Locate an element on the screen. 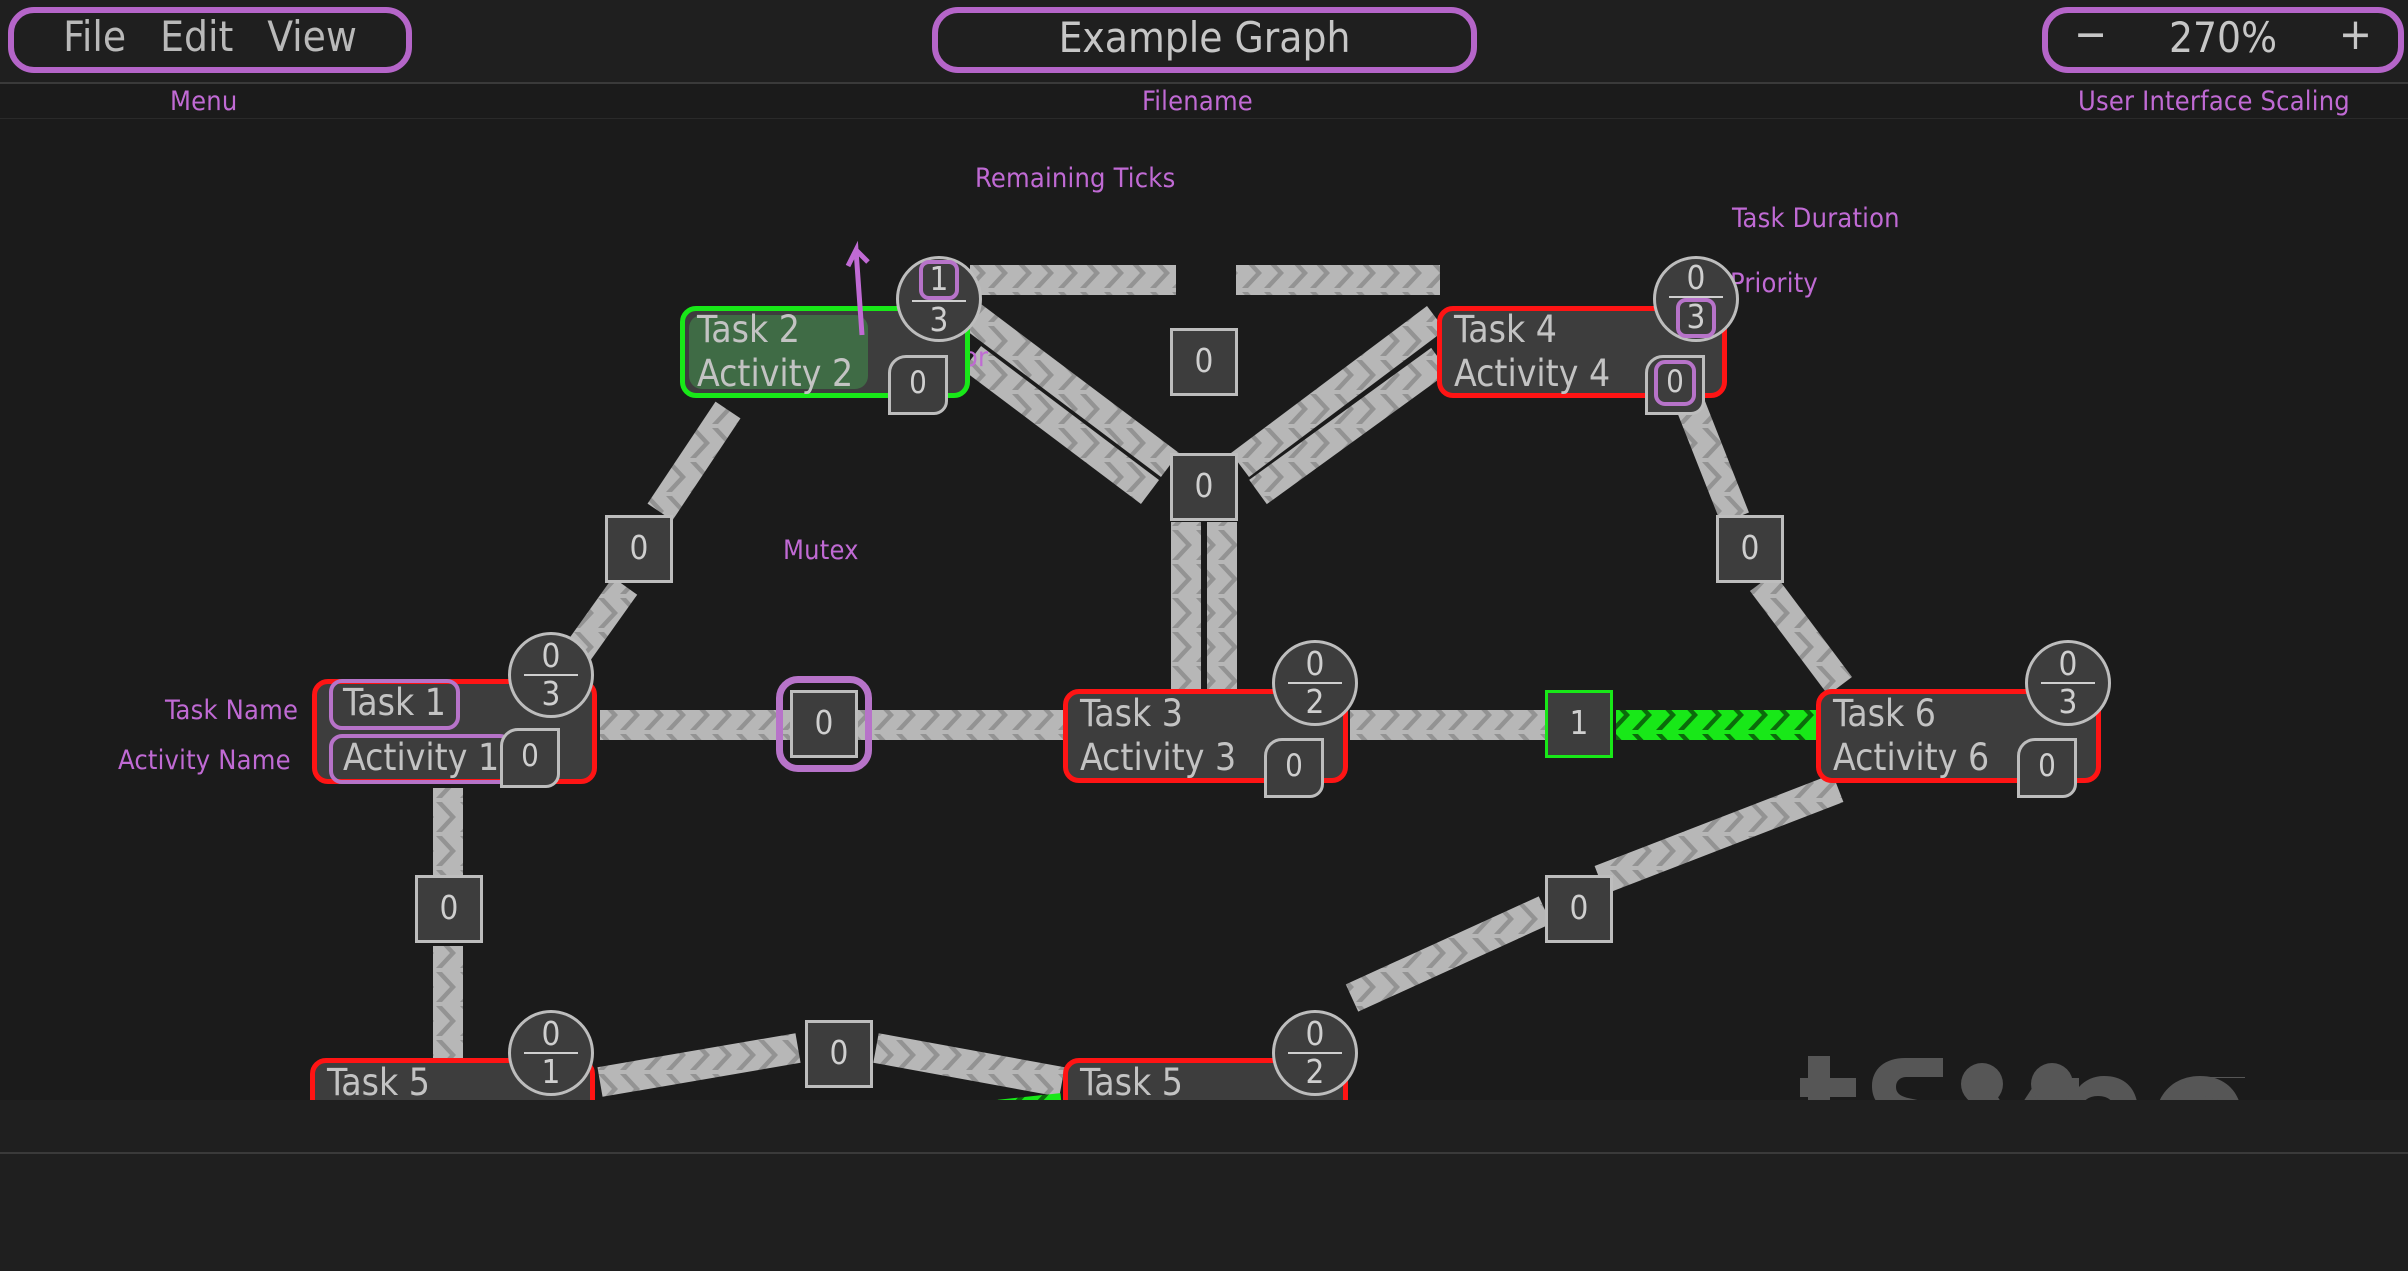  resource-node-task3-task6: 1 is located at coordinates (1579, 724).